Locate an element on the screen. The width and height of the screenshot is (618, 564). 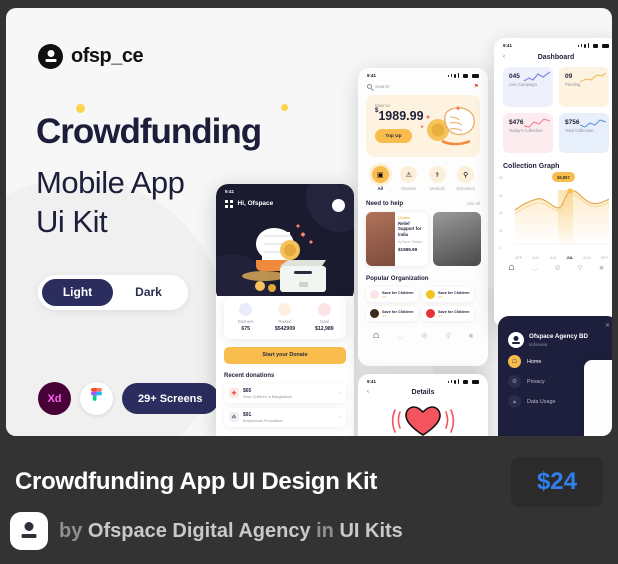
category-disaster: ⚠ Disaster is located at coordinates (409, 178).